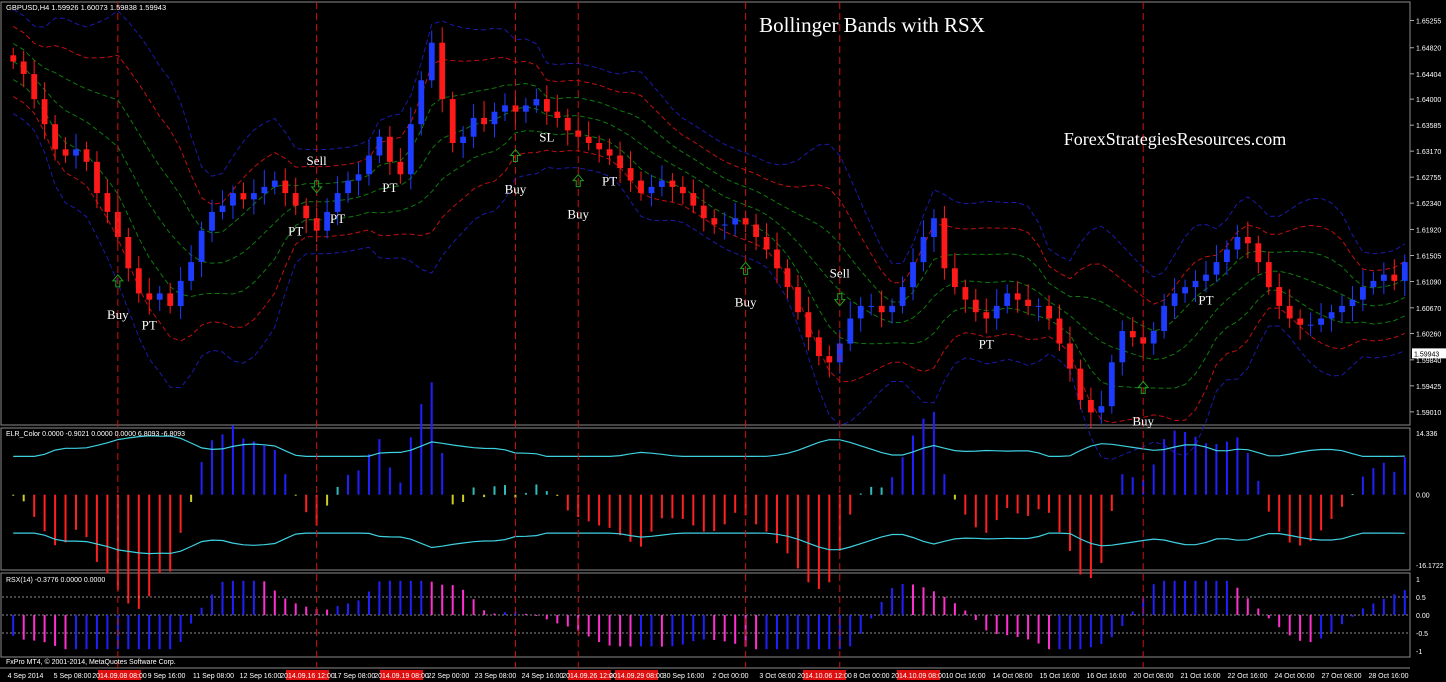  What do you see at coordinates (1388, 676) in the screenshot?
I see `time-tick-label: 28 Oct 16:00` at bounding box center [1388, 676].